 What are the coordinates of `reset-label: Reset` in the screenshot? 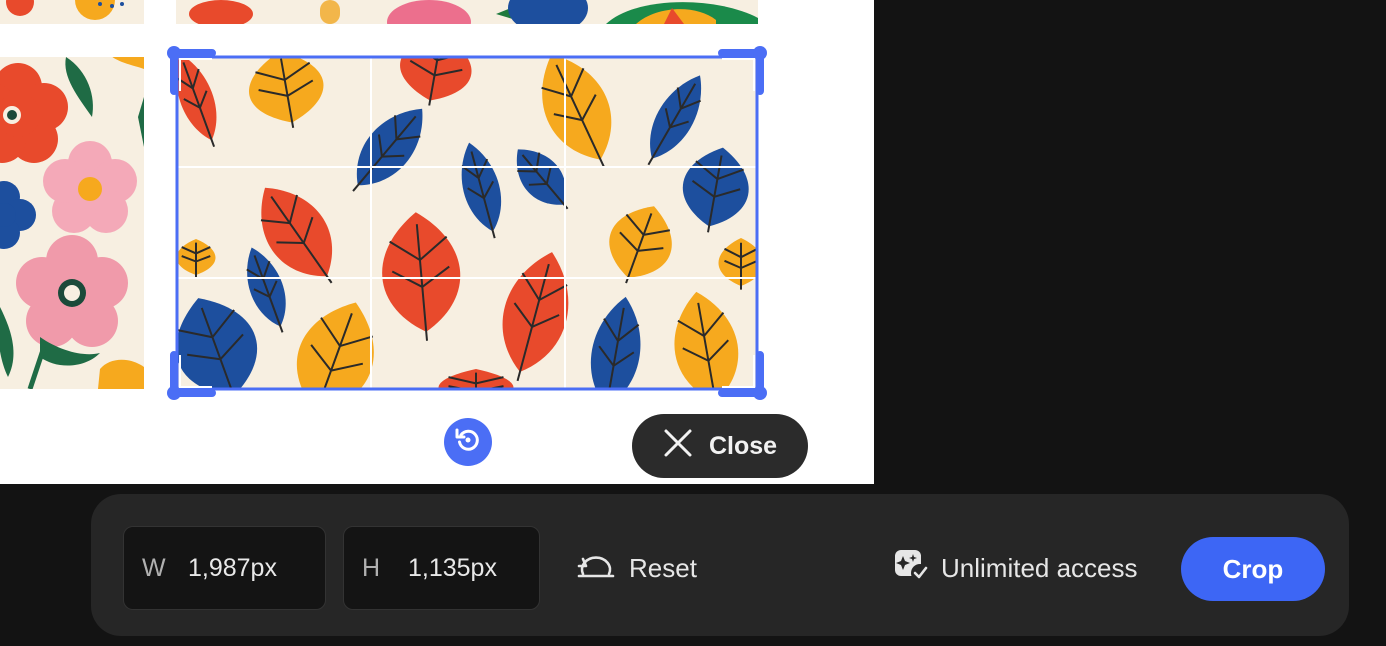 It's located at (663, 567).